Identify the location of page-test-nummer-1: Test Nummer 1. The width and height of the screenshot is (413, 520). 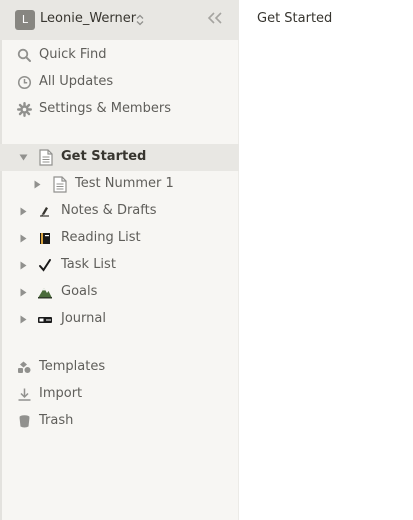
(119, 184).